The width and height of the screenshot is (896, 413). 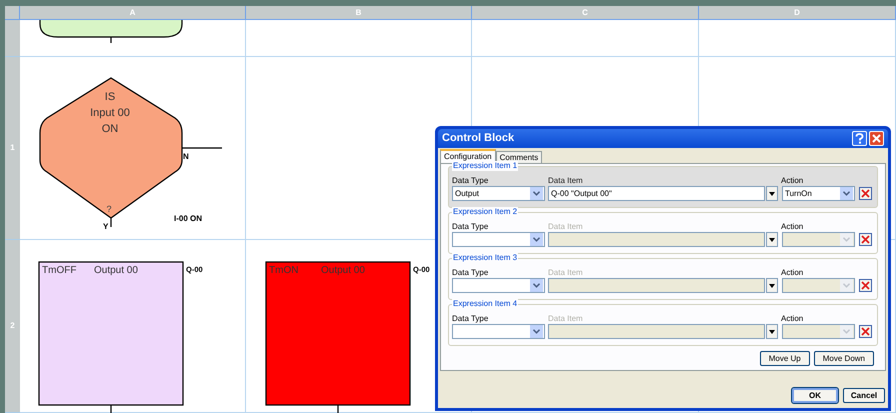 I want to click on group-title: Expression Item 3, so click(x=485, y=258).